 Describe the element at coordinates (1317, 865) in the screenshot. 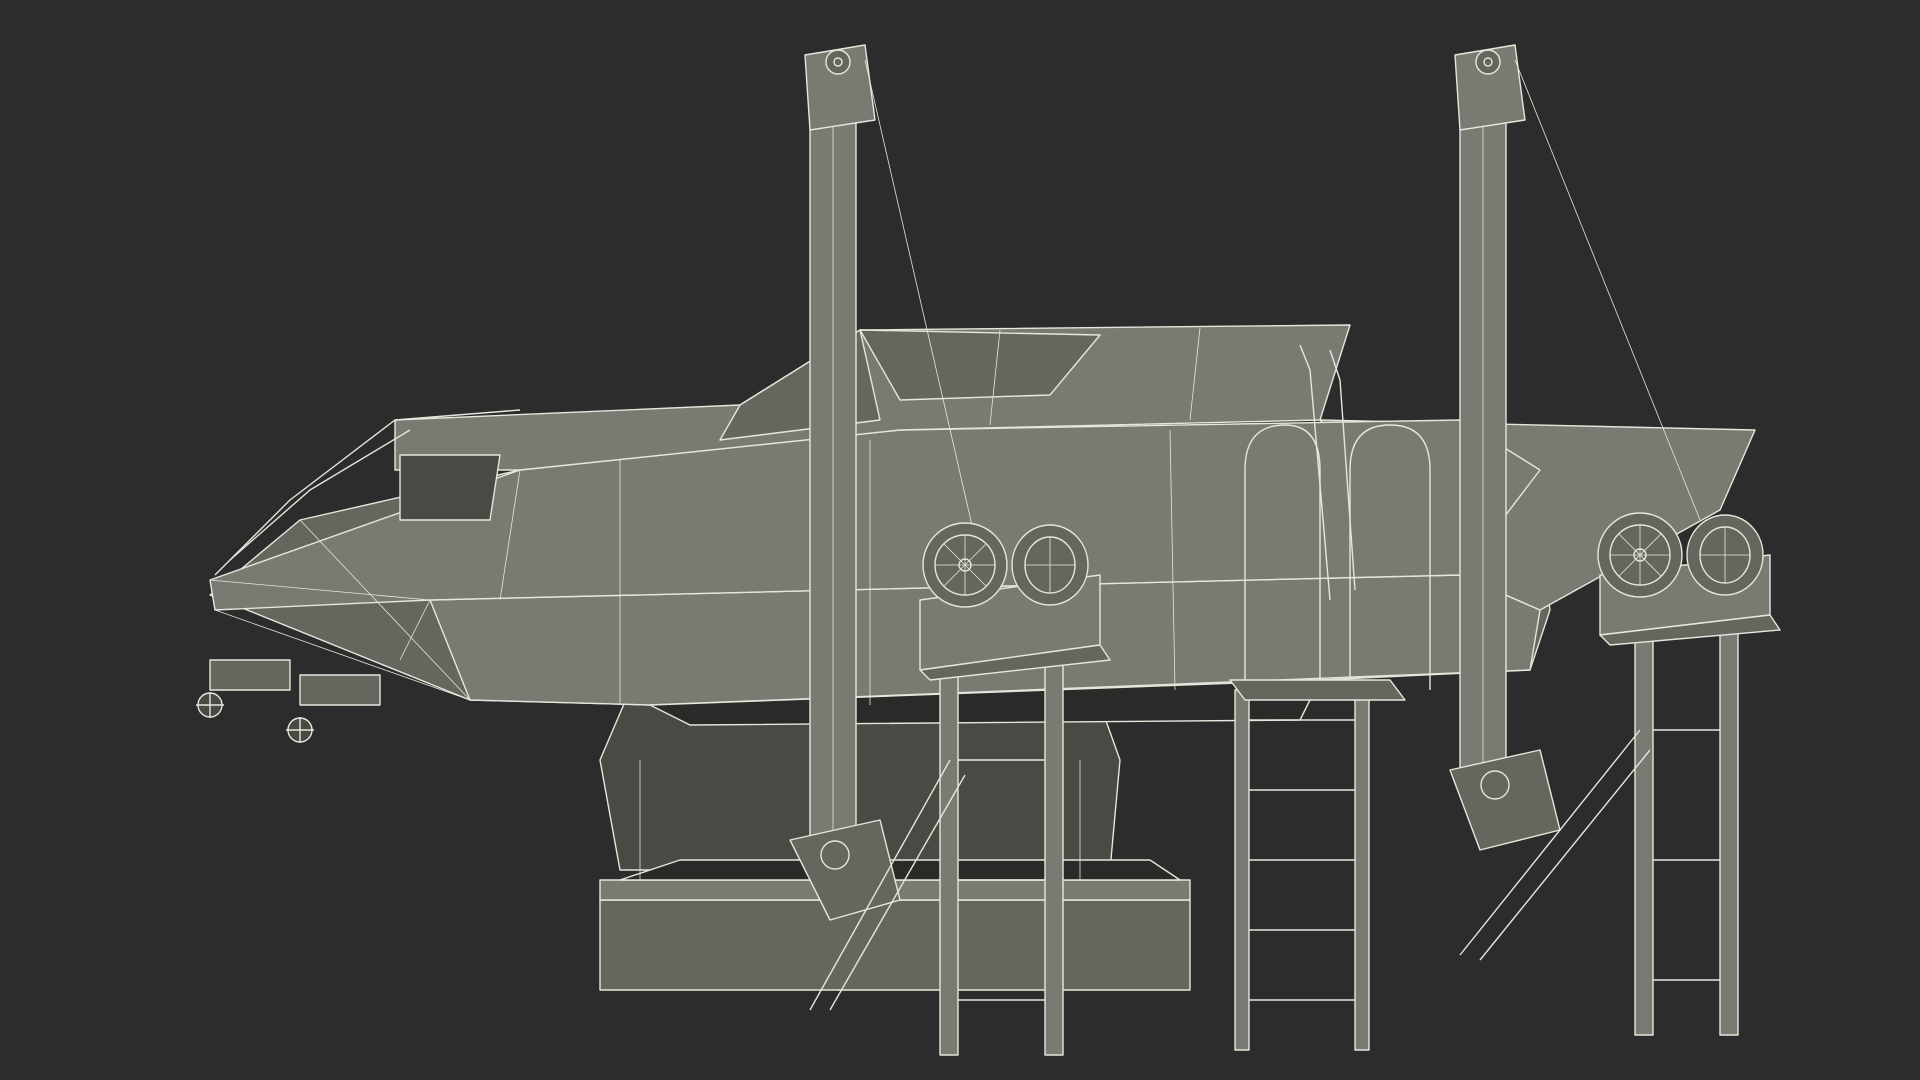

I see `boarding-ladder` at that location.